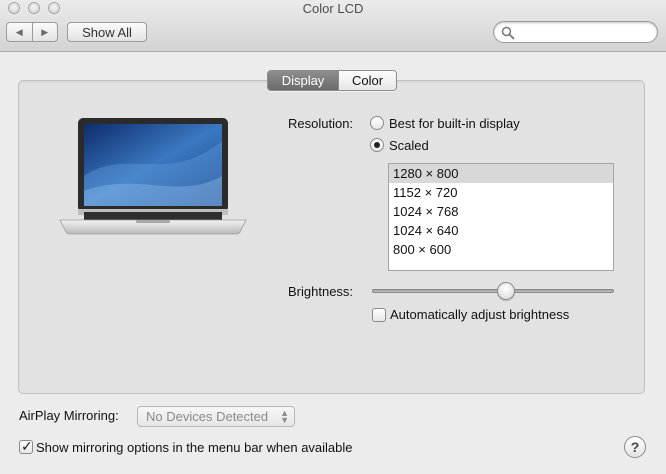  Describe the element at coordinates (501, 192) in the screenshot. I see `resolution-item: 1152 × 720` at that location.